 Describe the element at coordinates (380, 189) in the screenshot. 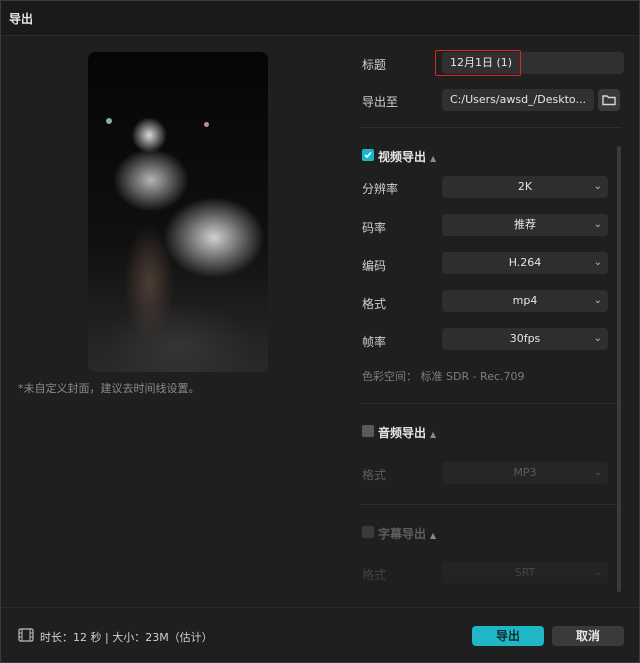

I see `resolution-label: 分辨率` at that location.